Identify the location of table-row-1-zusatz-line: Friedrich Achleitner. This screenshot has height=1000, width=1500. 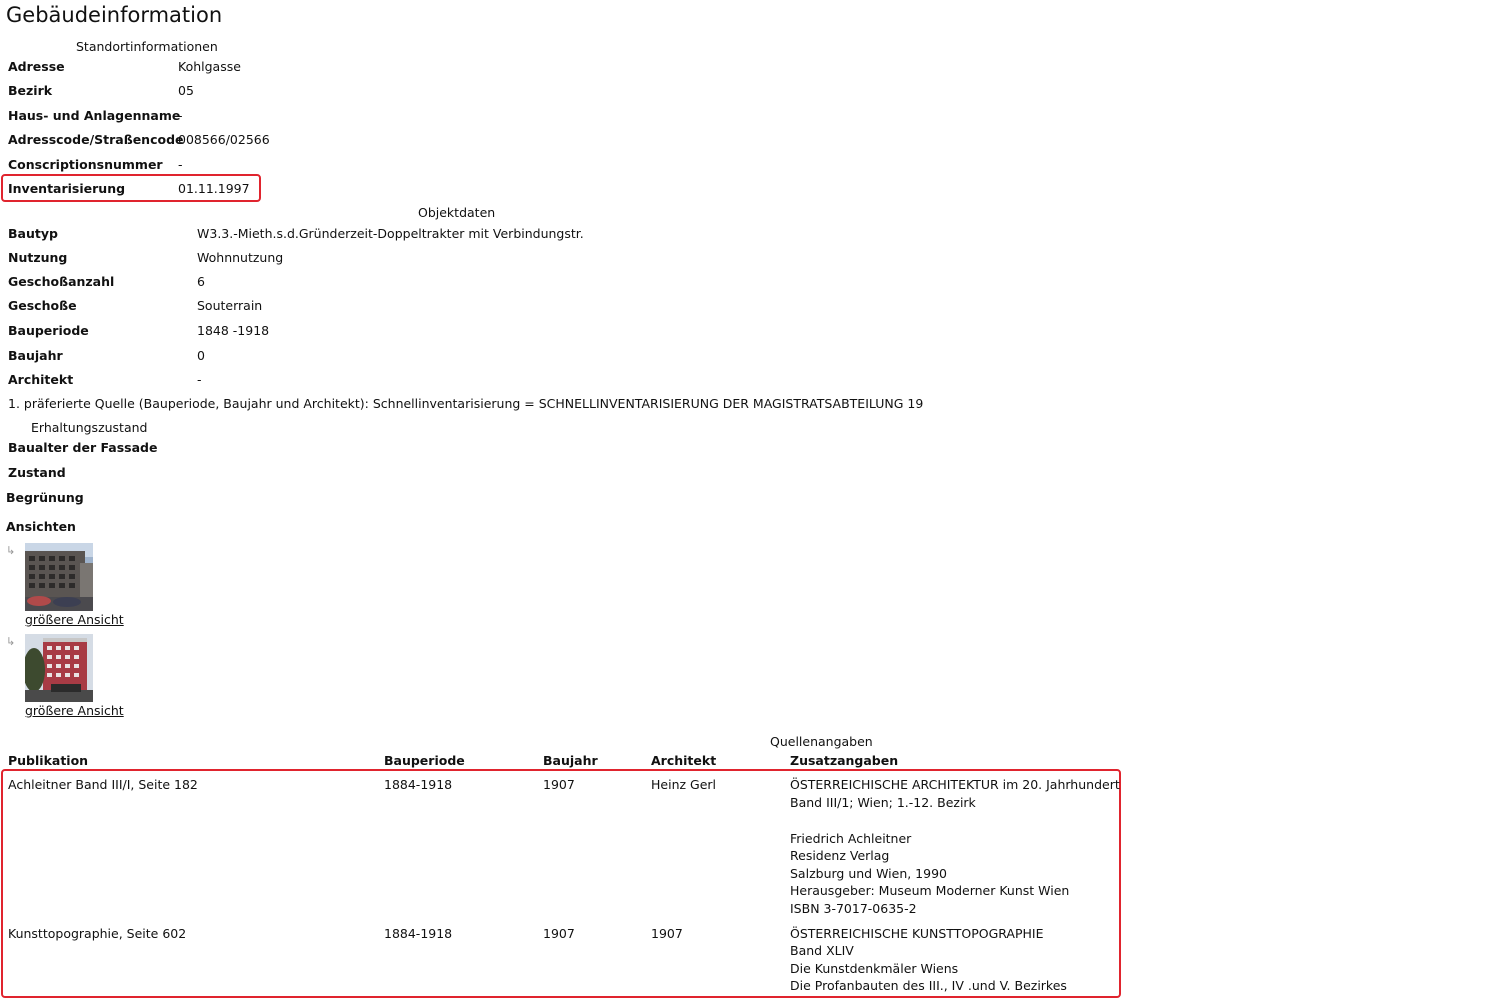
(851, 838).